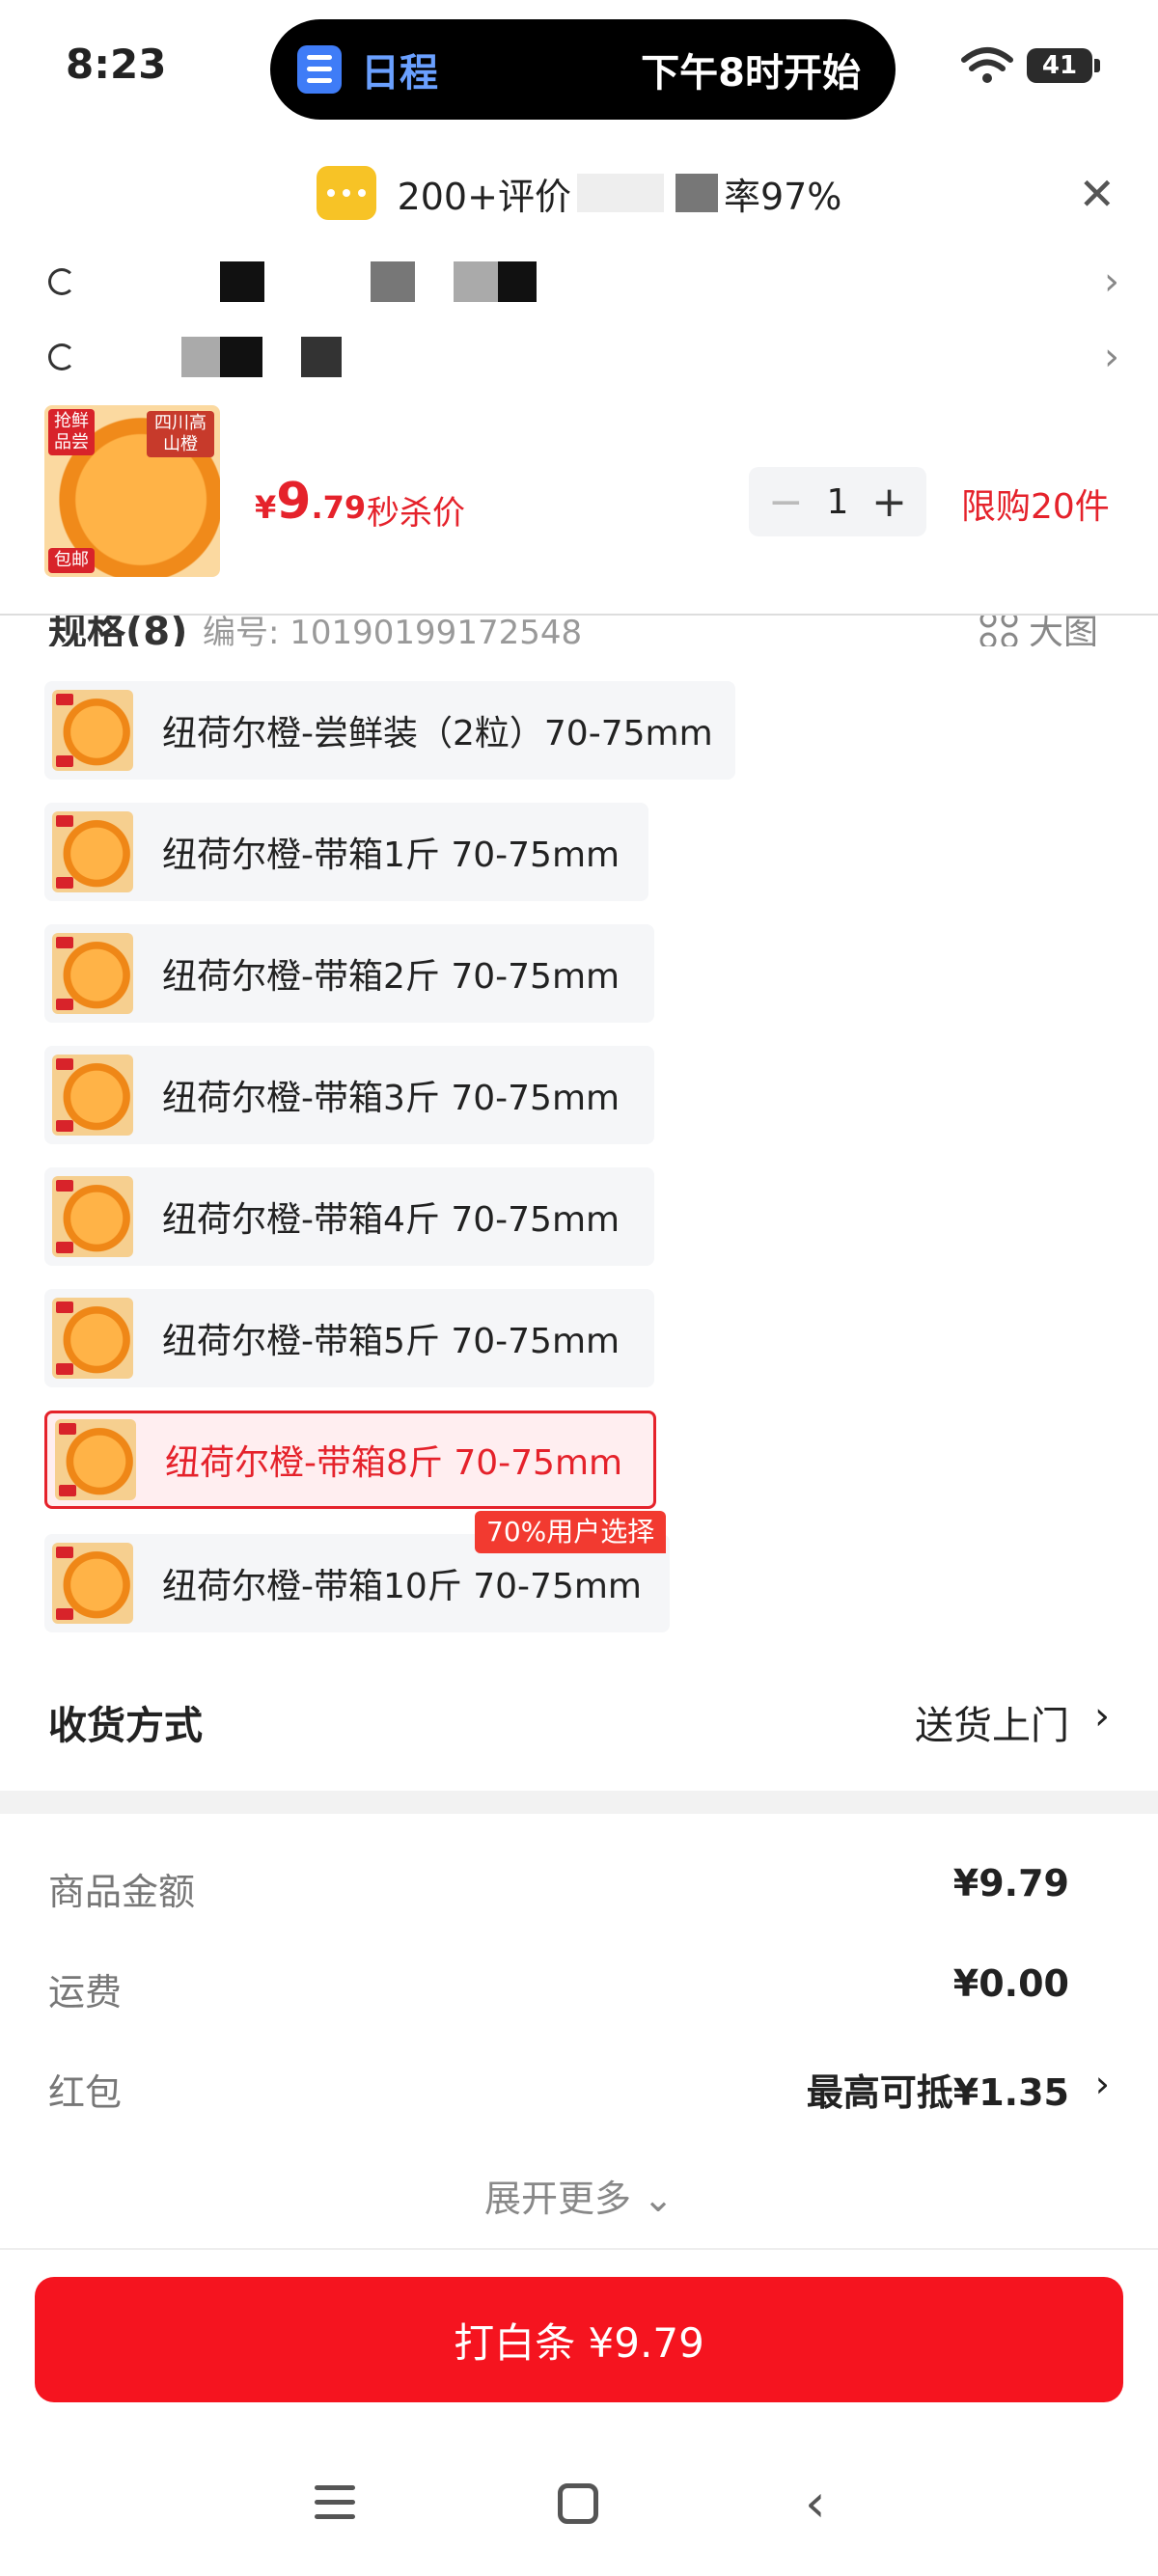 The image size is (1158, 2576). Describe the element at coordinates (180, 434) in the screenshot. I see `product-image-title: 四川高山橙` at that location.